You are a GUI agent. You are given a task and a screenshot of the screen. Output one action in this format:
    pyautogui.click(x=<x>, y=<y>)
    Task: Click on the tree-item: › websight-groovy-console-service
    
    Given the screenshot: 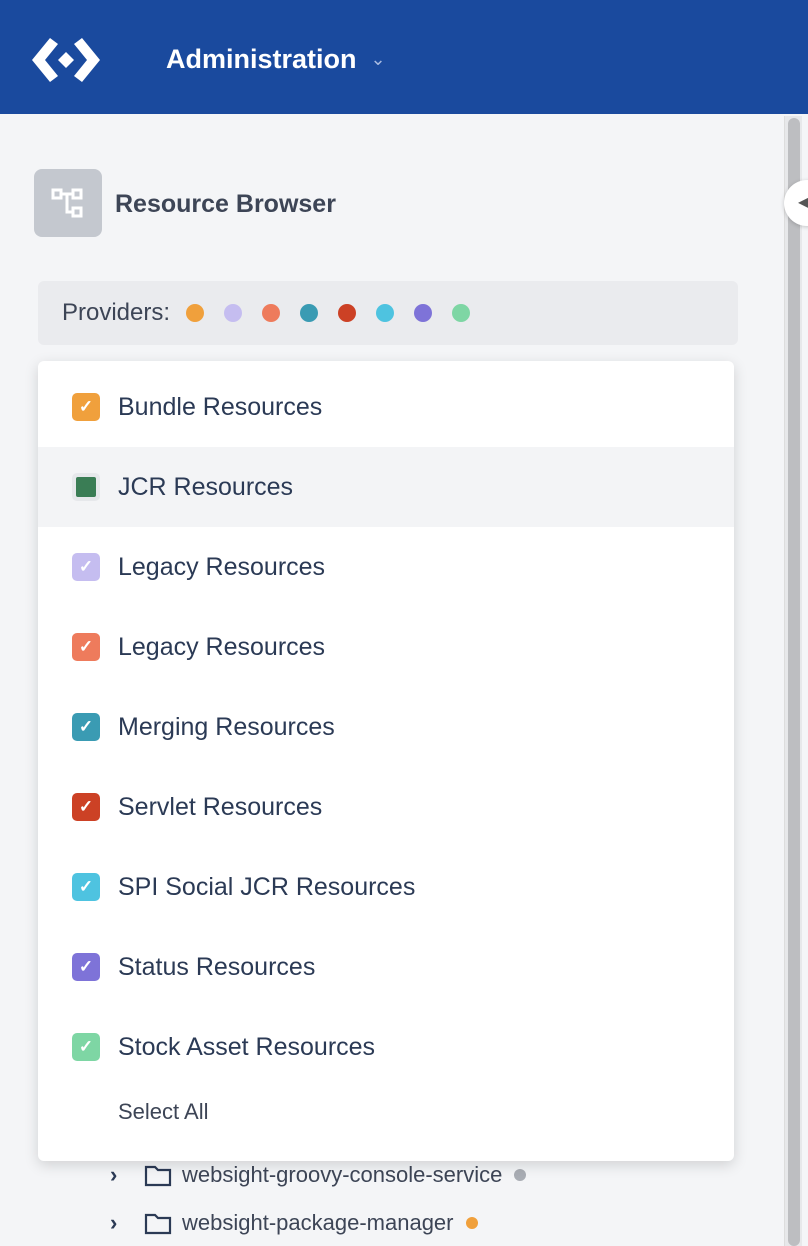 What is the action you would take?
    pyautogui.click(x=318, y=1175)
    